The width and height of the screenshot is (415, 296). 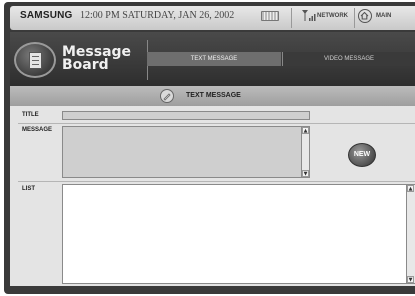 What do you see at coordinates (186, 152) in the screenshot?
I see `message-field` at bounding box center [186, 152].